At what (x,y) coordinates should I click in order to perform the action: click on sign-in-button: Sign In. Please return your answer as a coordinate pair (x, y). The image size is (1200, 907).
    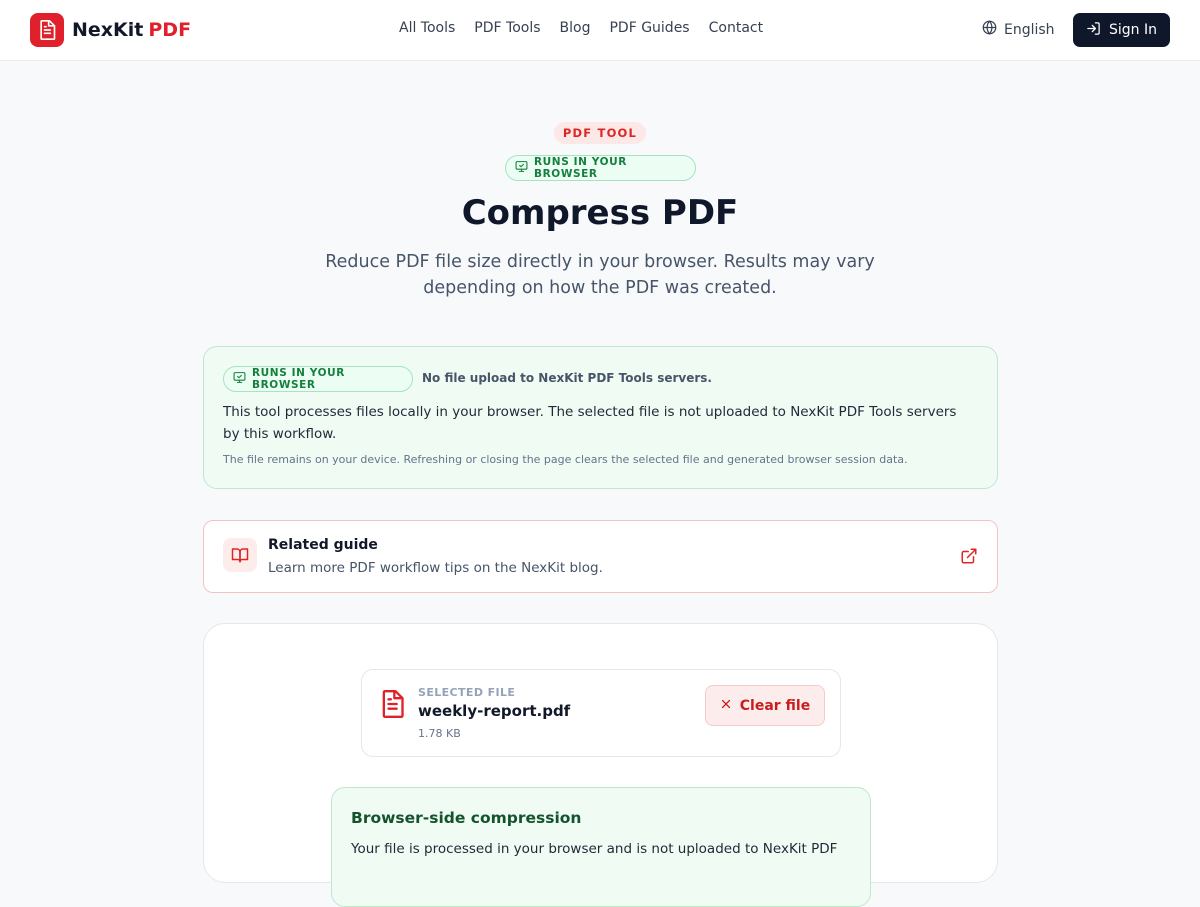
    Looking at the image, I should click on (1121, 30).